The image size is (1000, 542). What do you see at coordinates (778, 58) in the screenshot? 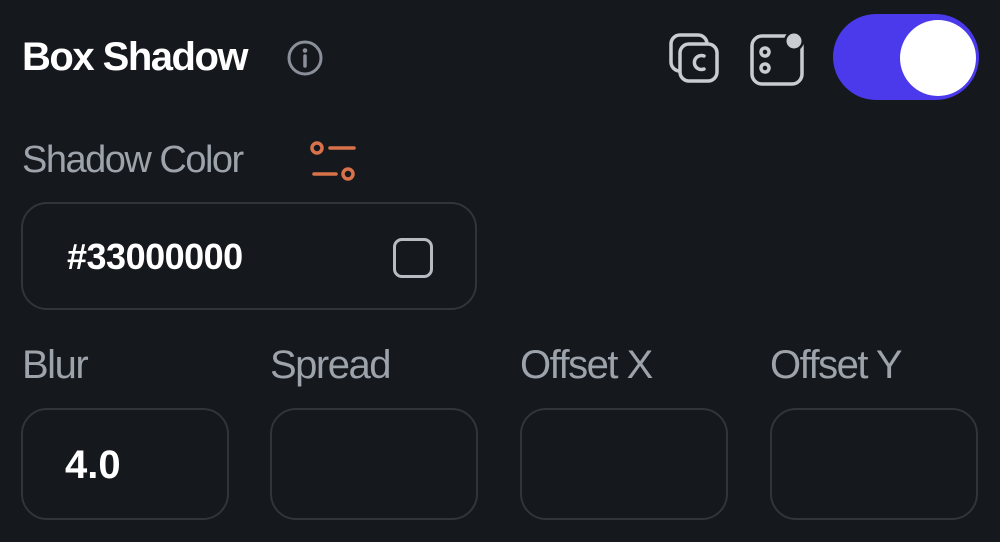
I see `variable-icon` at bounding box center [778, 58].